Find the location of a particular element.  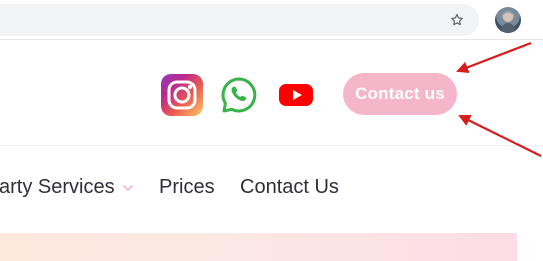

nav-services: arty Services is located at coordinates (67, 187).